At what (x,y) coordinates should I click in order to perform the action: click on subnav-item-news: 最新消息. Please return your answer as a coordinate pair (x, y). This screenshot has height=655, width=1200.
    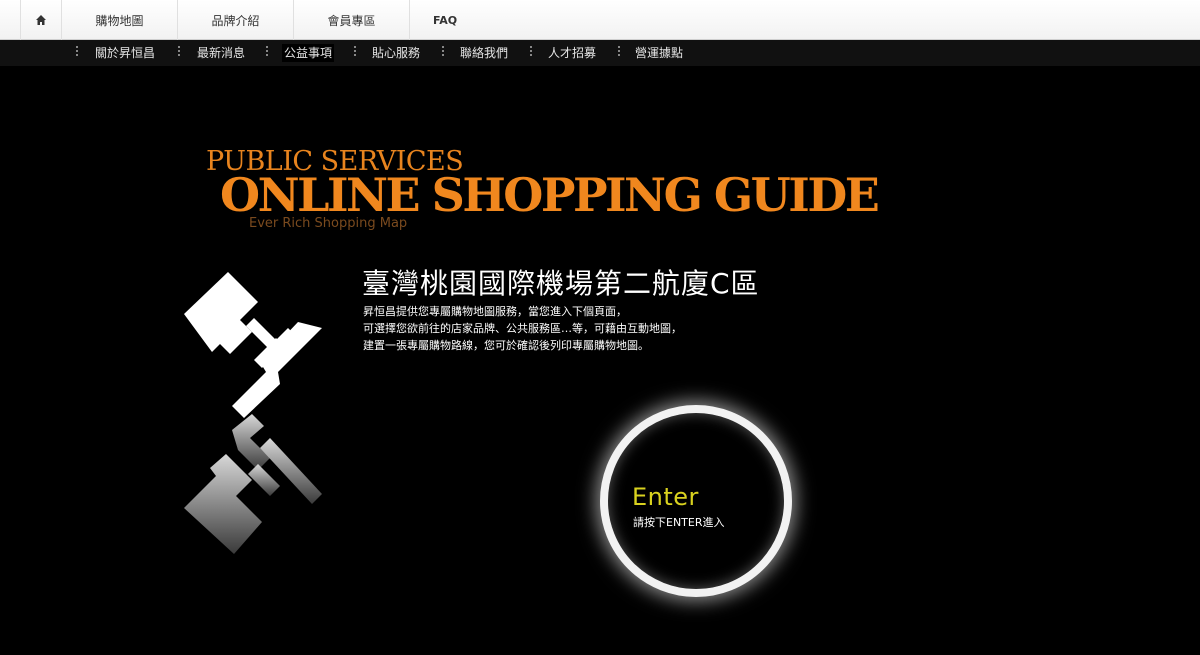
    Looking at the image, I should click on (221, 53).